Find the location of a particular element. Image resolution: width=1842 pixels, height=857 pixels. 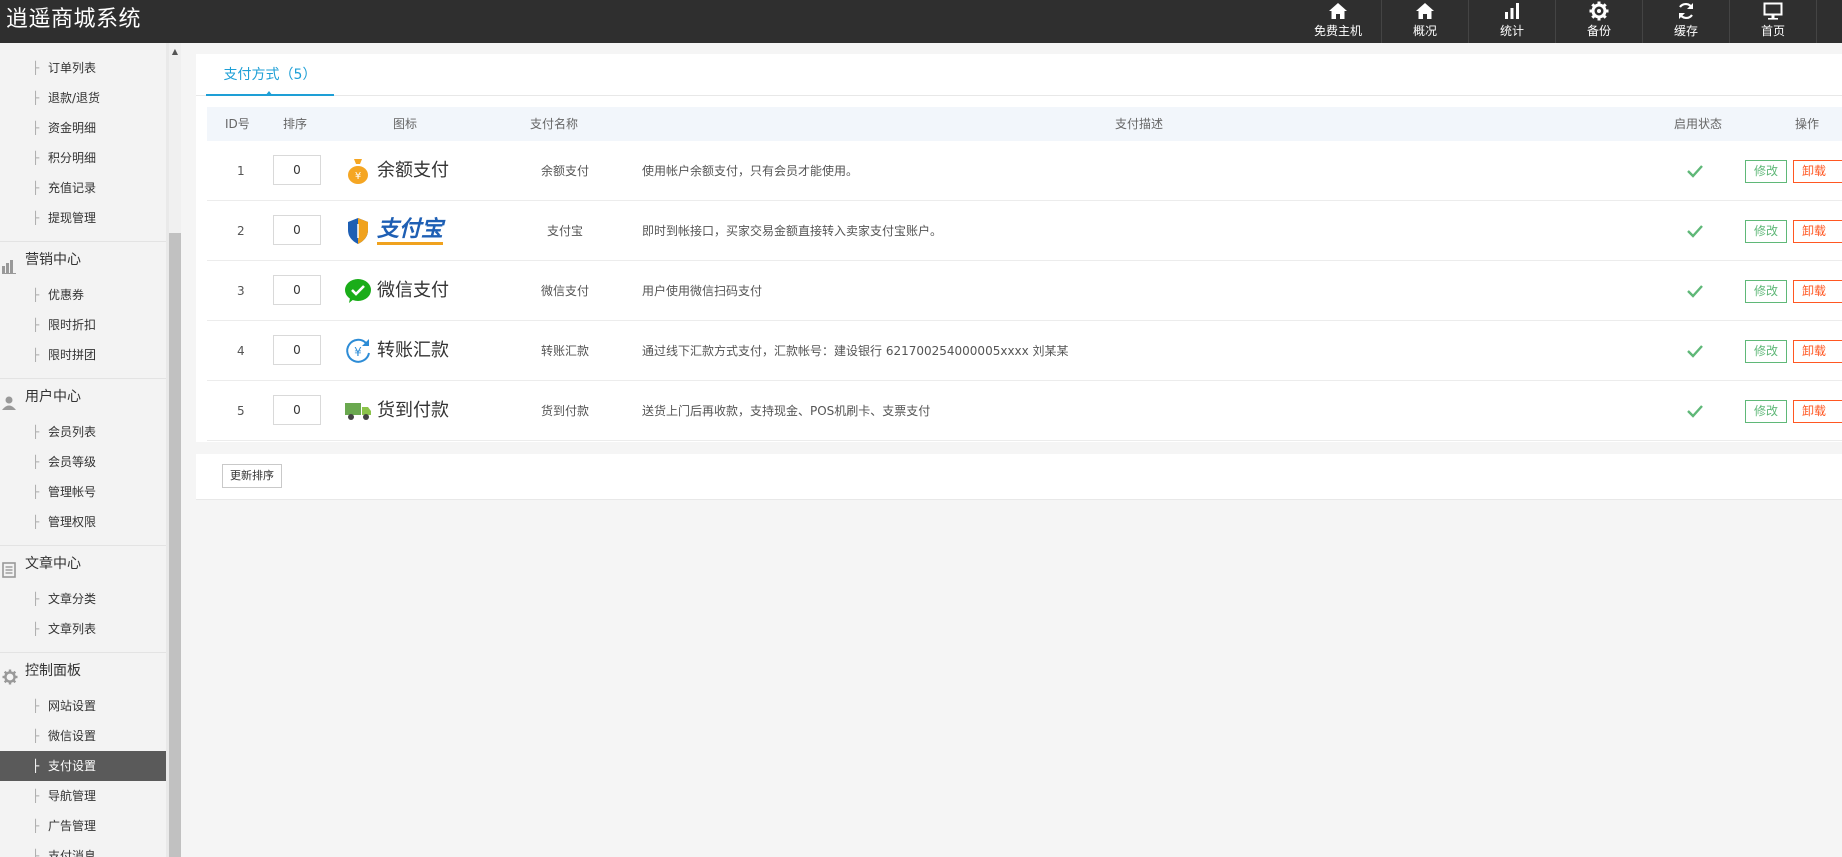

topnav-stats: 统计 is located at coordinates (1512, 21).